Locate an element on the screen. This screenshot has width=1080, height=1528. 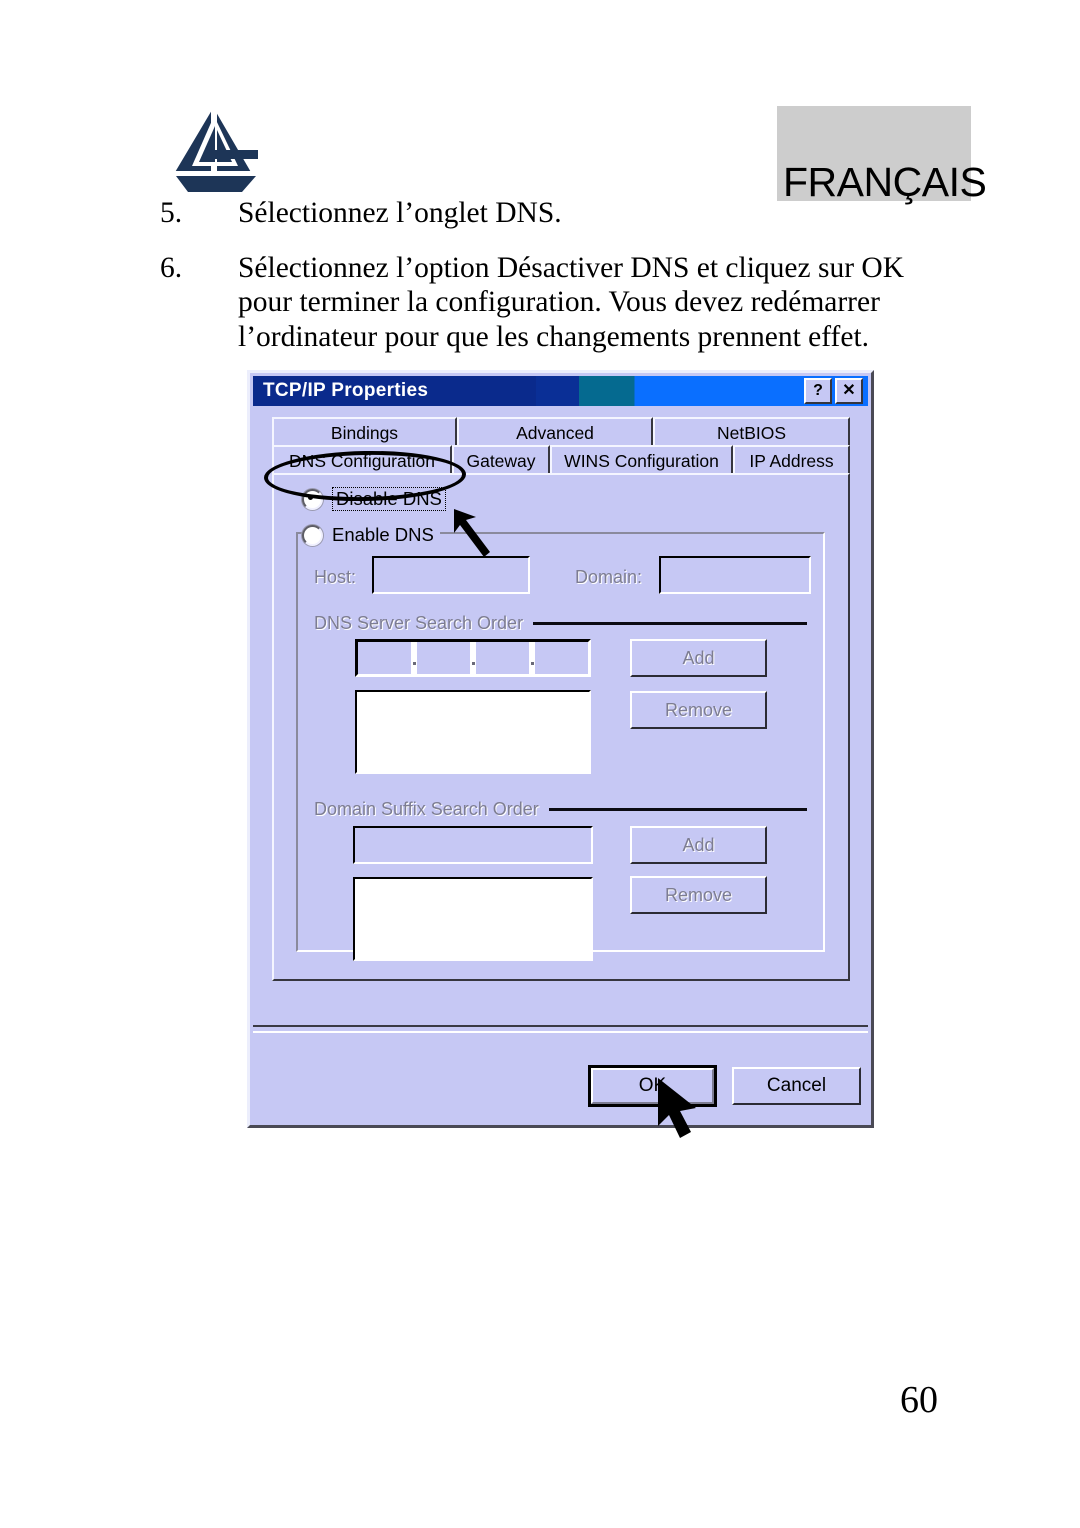
domain-suffix-input is located at coordinates (473, 845).